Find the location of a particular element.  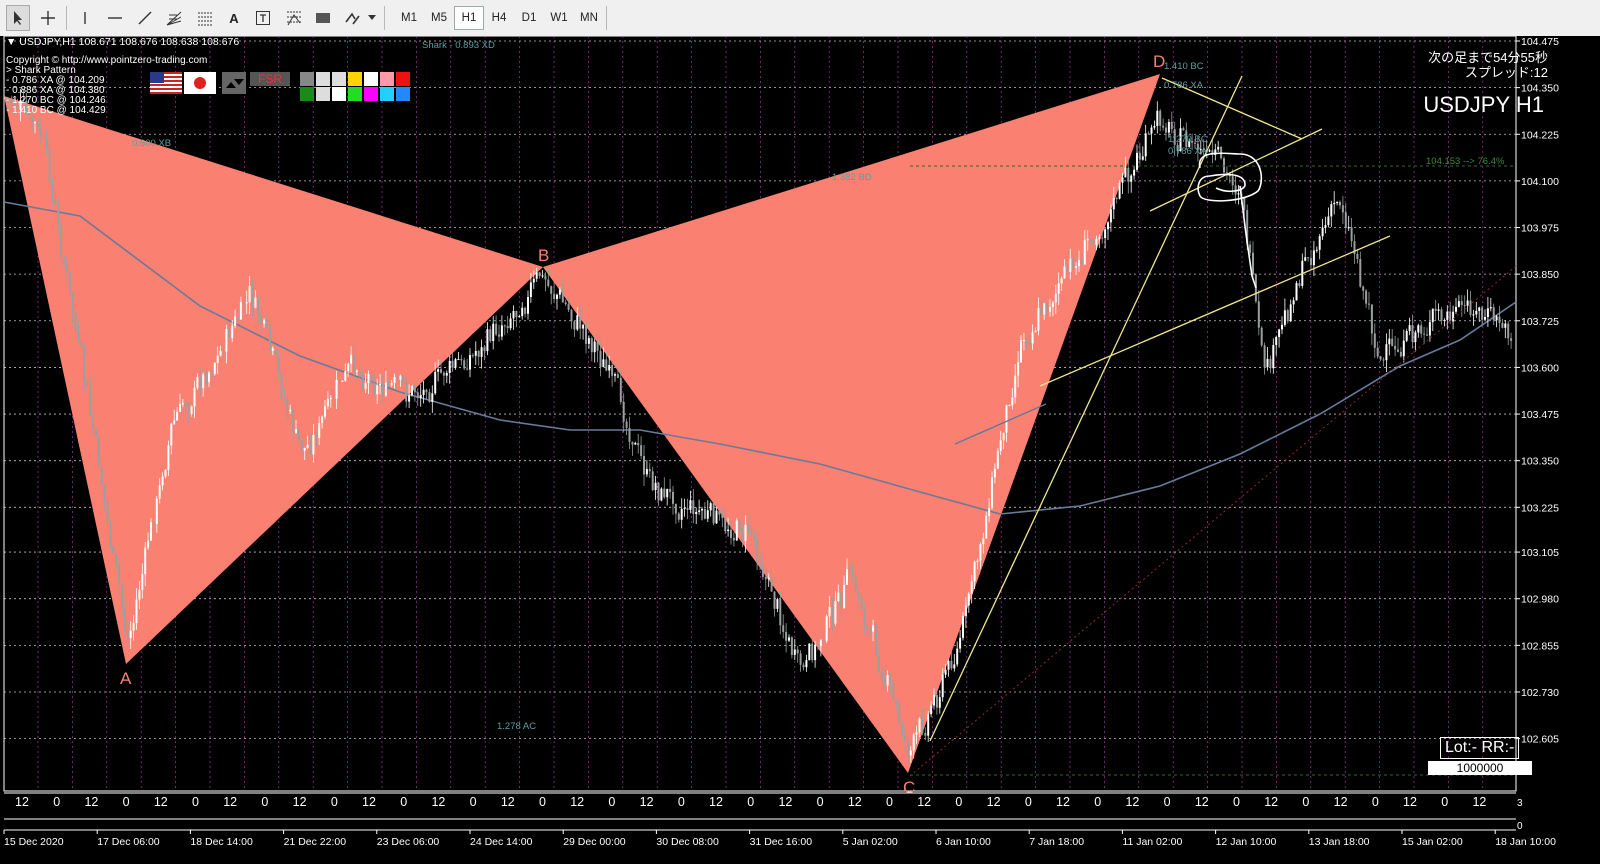

lot-value-field: 1000000 is located at coordinates (1480, 768).